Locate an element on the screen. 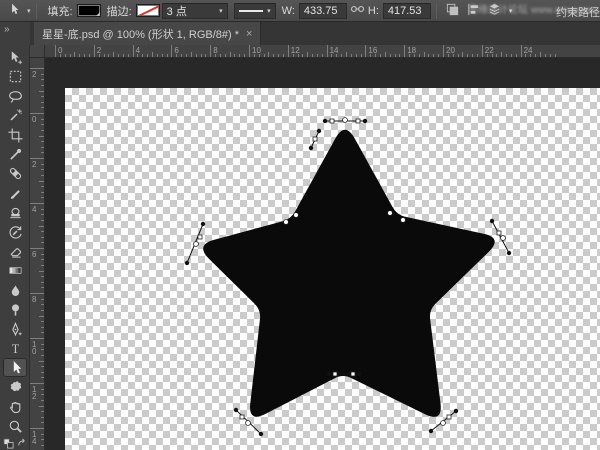  lasso-tool is located at coordinates (15, 96).